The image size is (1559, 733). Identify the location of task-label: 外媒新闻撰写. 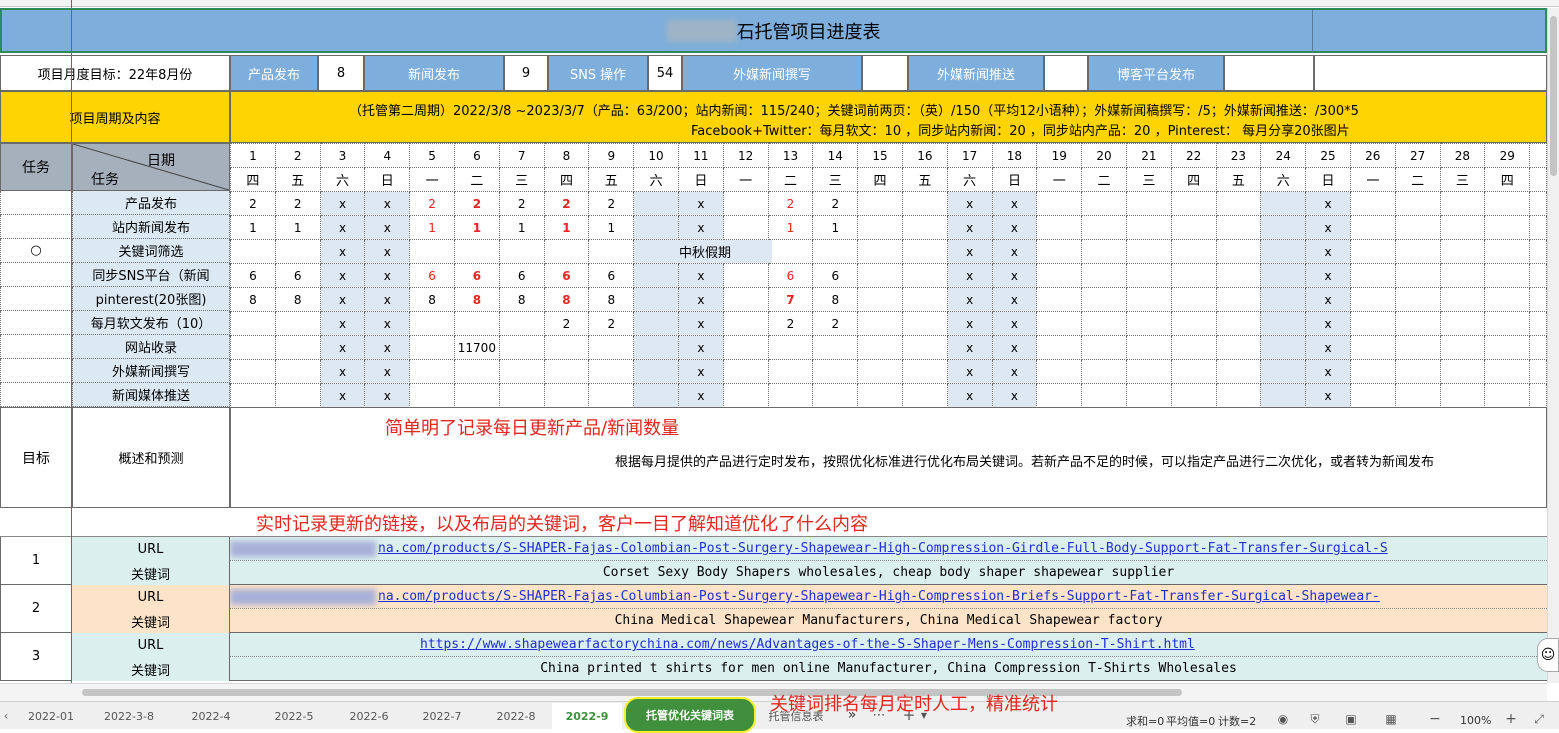
(151, 371).